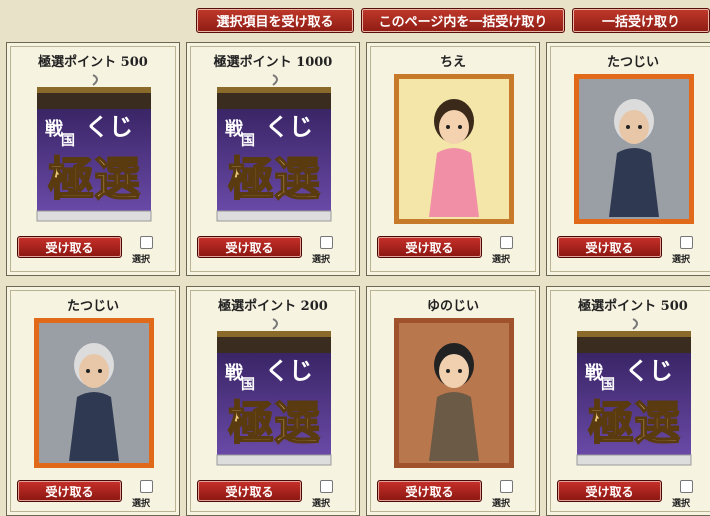  What do you see at coordinates (273, 306) in the screenshot?
I see `card-title: 極選ポイント 200` at bounding box center [273, 306].